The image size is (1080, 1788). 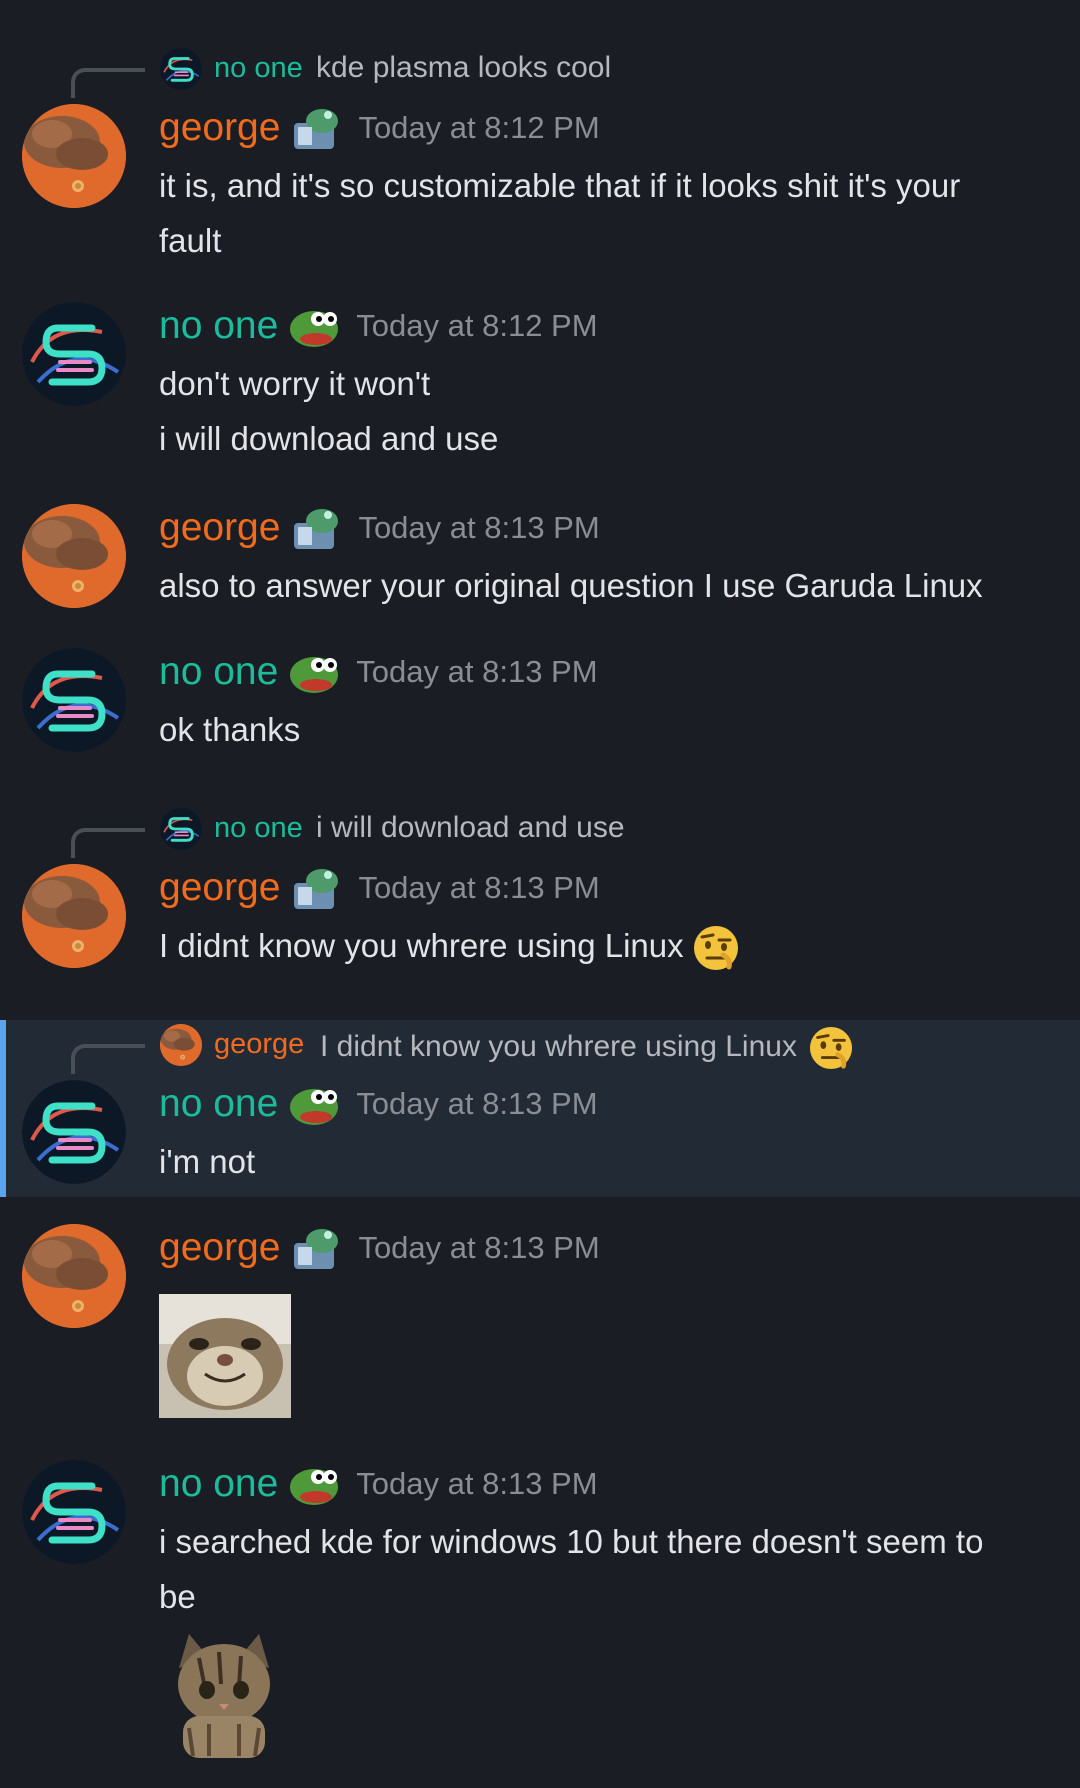 I want to click on reply-reference: no one kde plasma looks cool, so click(x=540, y=71).